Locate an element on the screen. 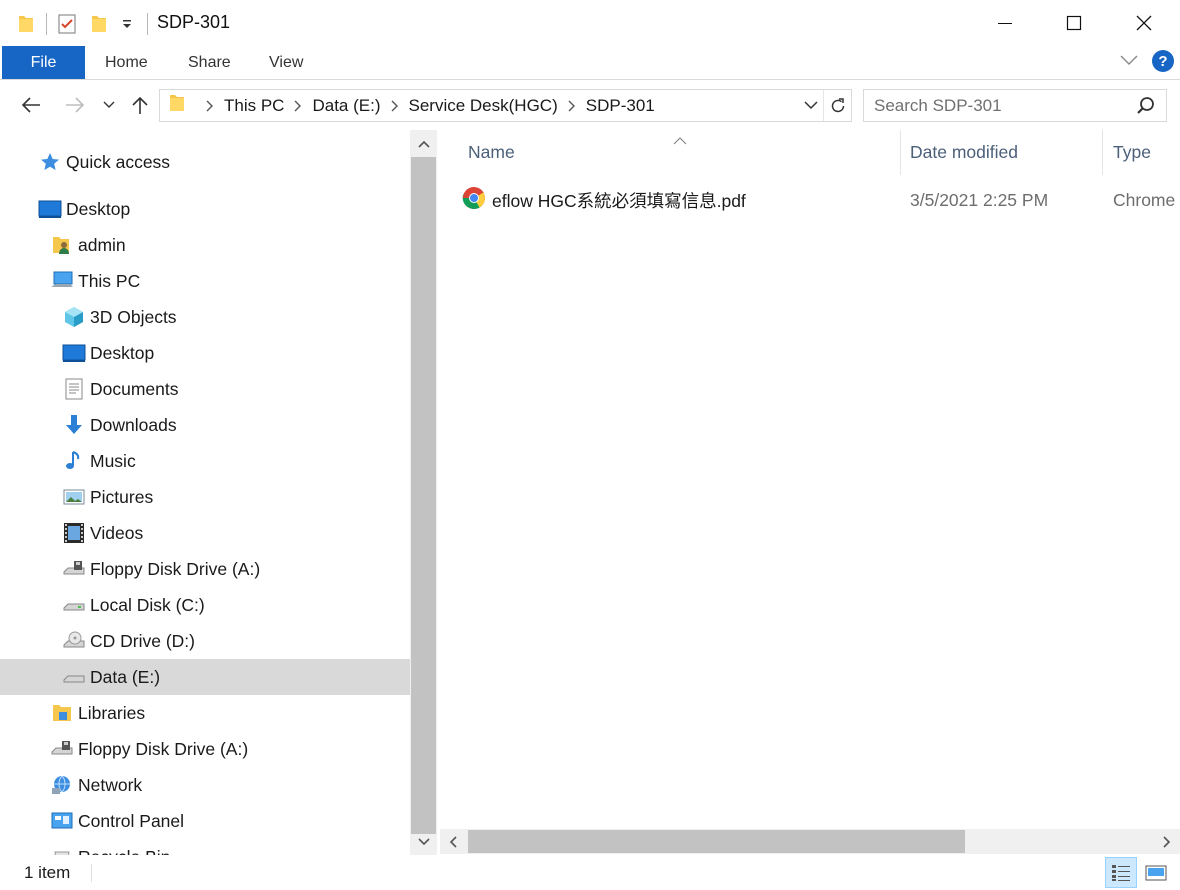 This screenshot has width=1180, height=890. nav-item-data-e: Data (E:) is located at coordinates (205, 677).